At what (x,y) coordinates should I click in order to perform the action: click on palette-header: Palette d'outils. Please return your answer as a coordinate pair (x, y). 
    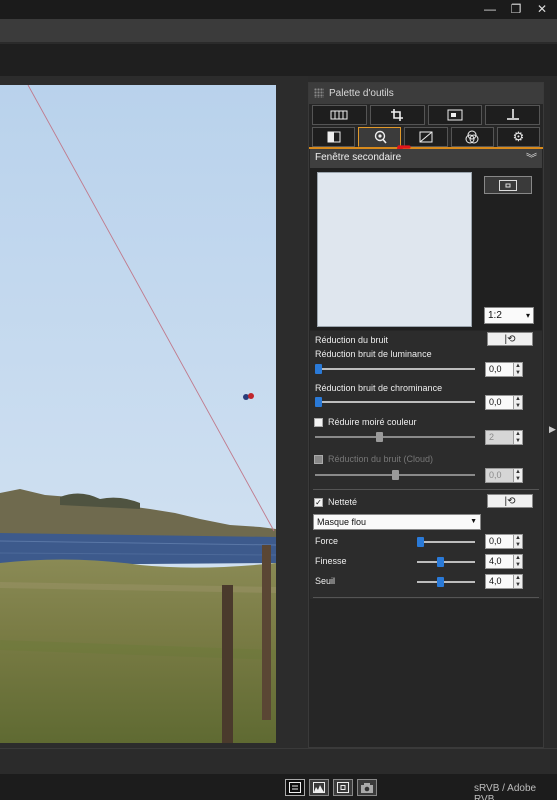
    Looking at the image, I should click on (426, 93).